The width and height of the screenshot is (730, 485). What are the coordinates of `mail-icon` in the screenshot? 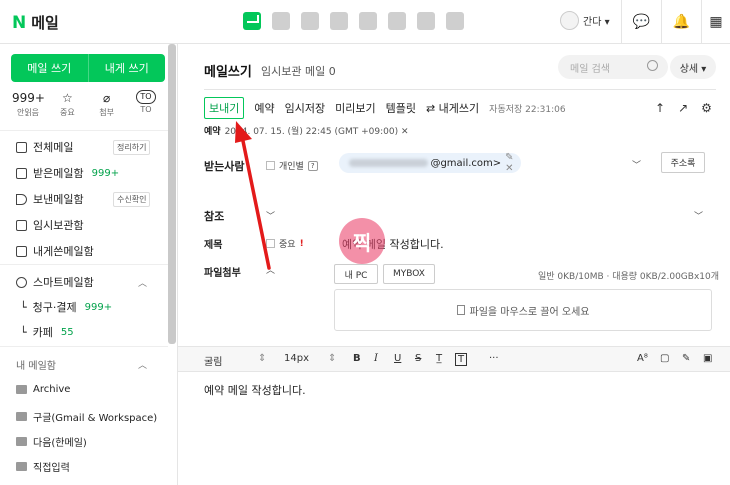 It's located at (21, 147).